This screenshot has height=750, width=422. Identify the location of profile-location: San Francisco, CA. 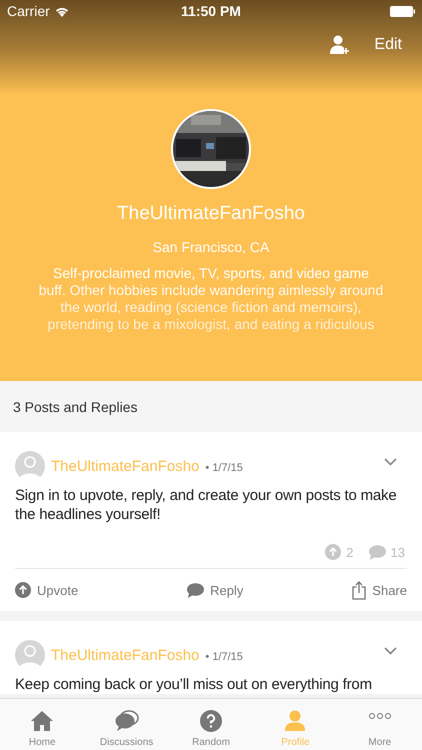
(211, 247).